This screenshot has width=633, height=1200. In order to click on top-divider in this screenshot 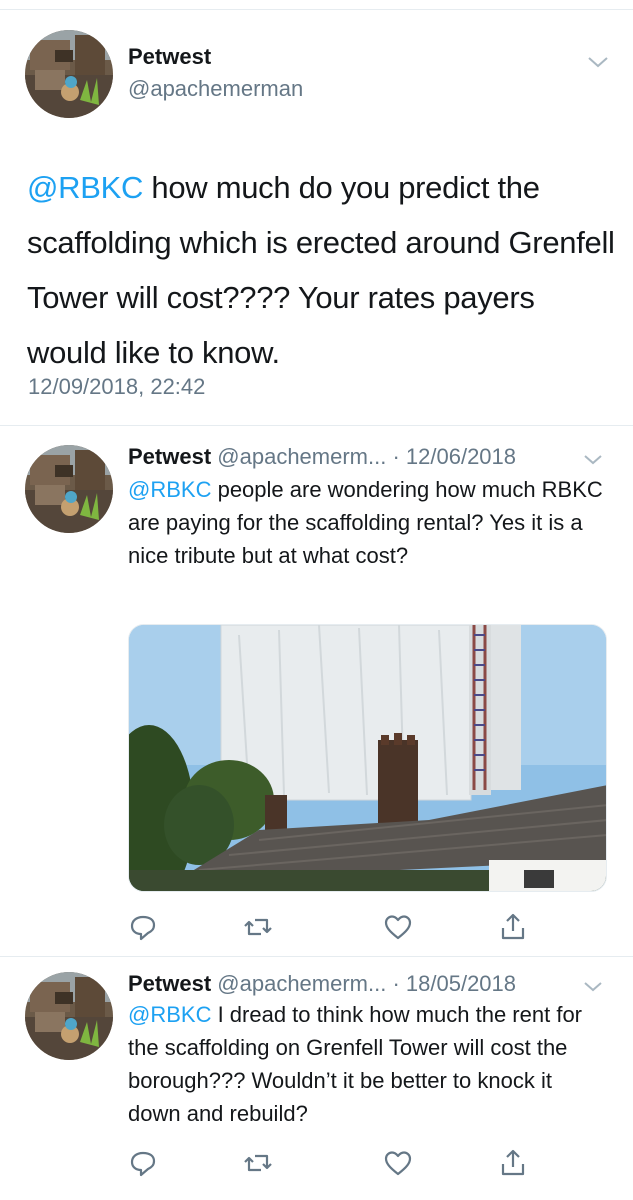, I will do `click(316, 5)`.